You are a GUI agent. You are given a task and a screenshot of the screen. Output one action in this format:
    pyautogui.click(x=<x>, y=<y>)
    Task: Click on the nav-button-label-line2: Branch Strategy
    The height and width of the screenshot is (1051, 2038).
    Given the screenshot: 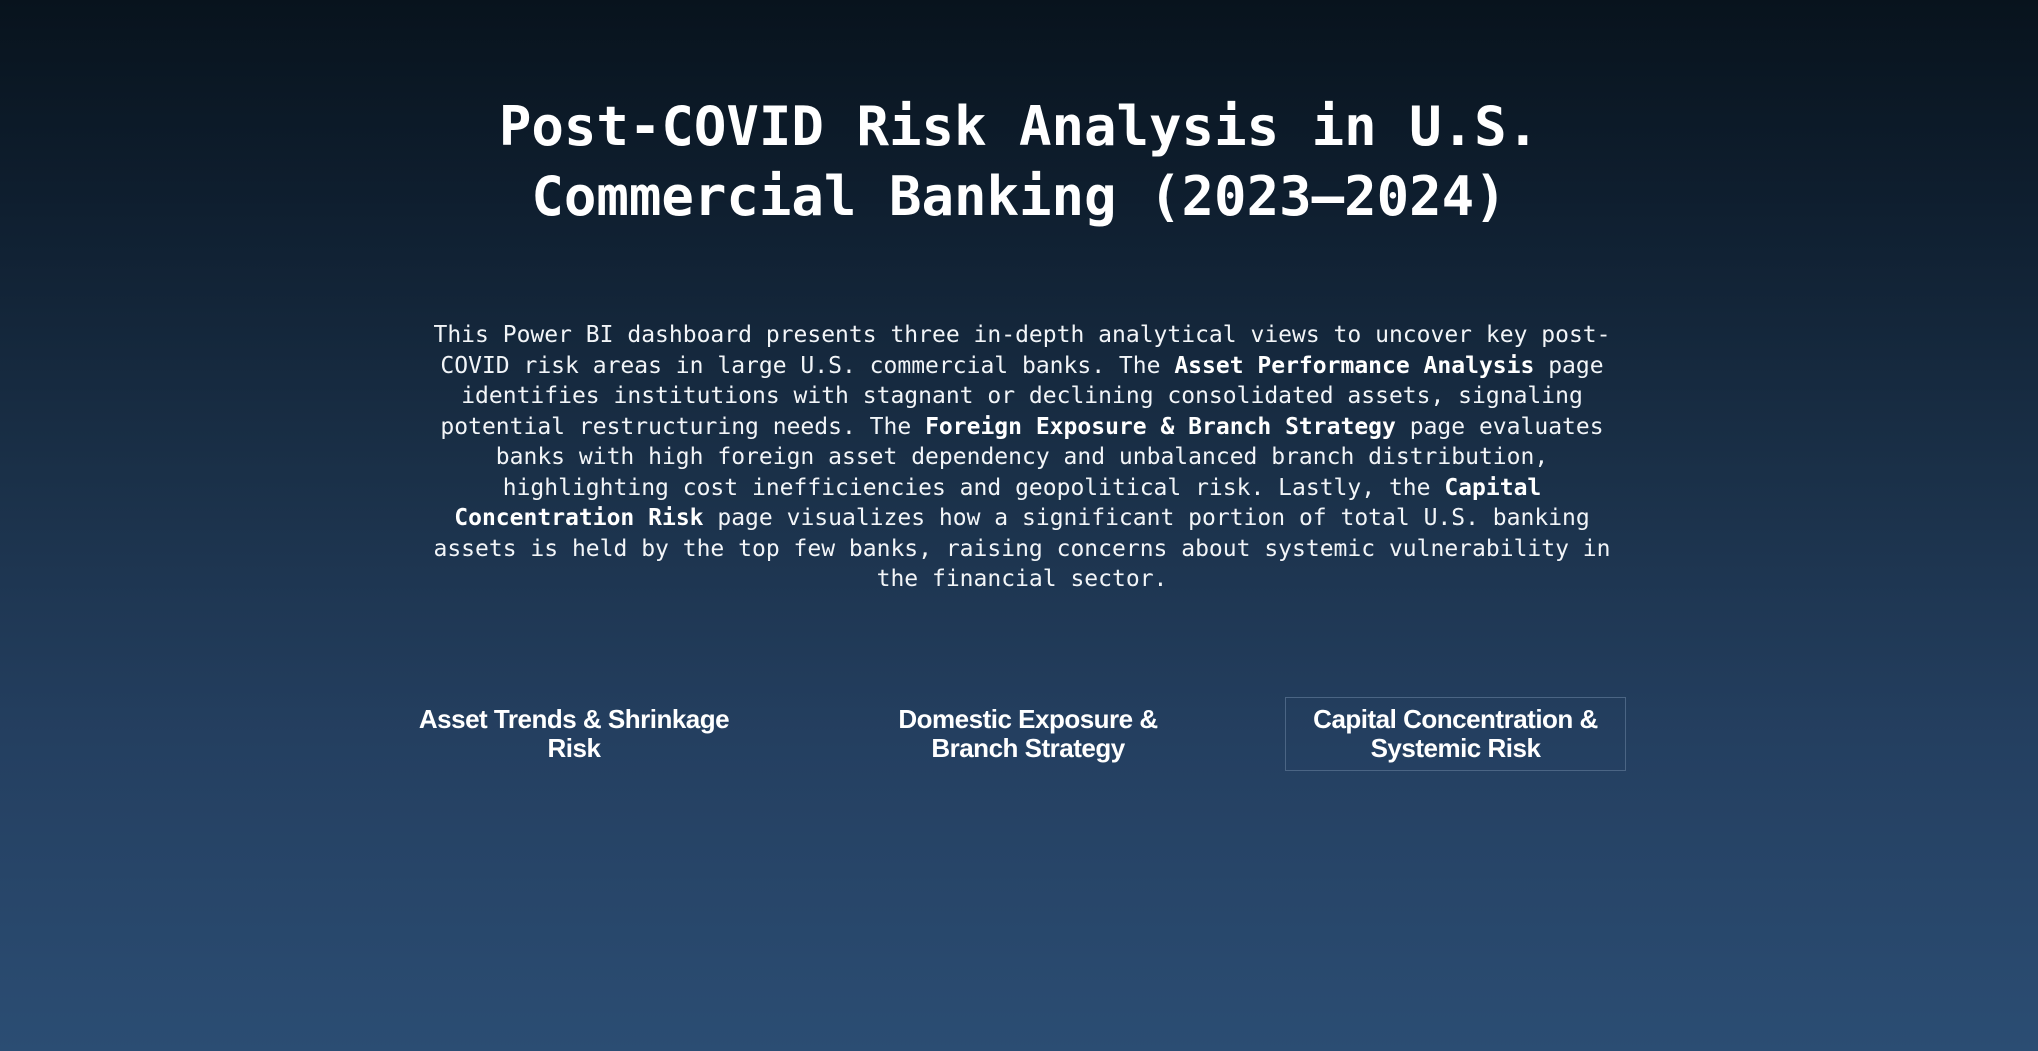 What is the action you would take?
    pyautogui.click(x=1028, y=748)
    